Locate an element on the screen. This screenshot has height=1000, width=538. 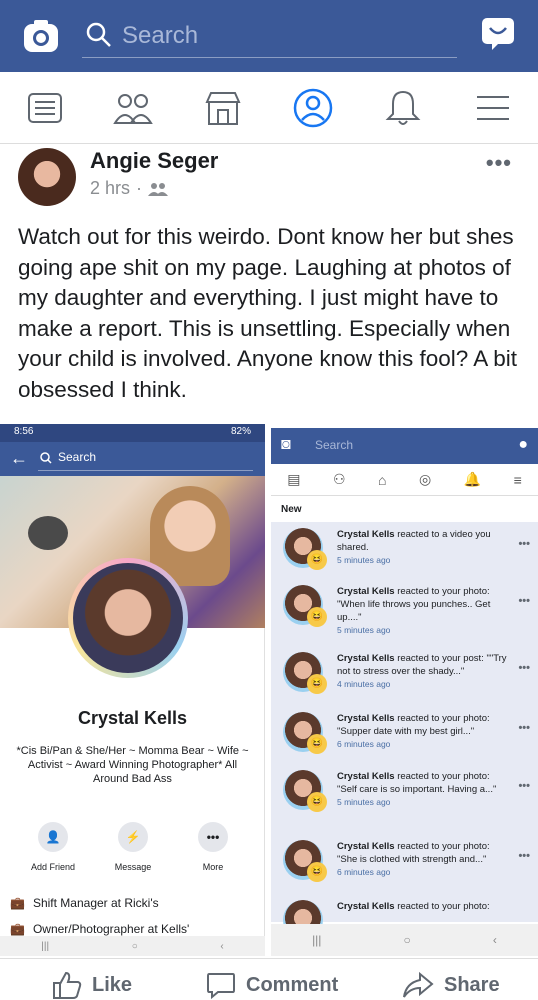
message-label: Message is located at coordinates (133, 867).